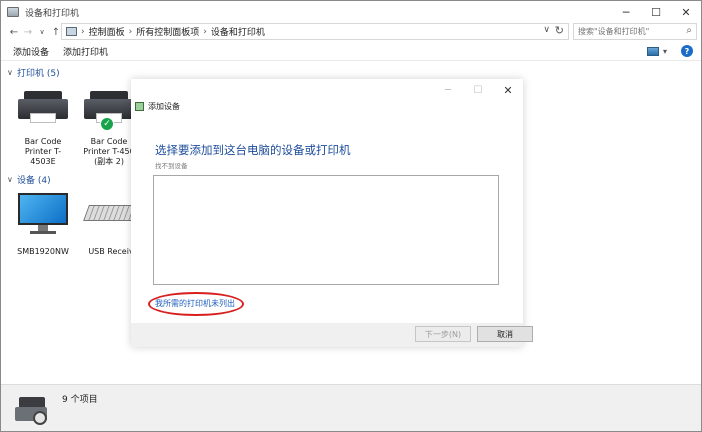 The height and width of the screenshot is (432, 702). What do you see at coordinates (111, 213) in the screenshot?
I see `keyboard-icon` at bounding box center [111, 213].